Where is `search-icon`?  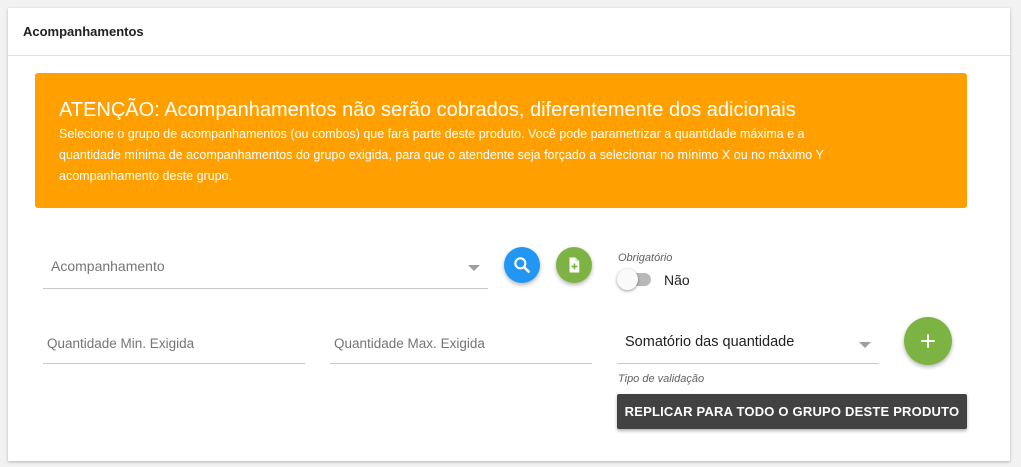 search-icon is located at coordinates (522, 265).